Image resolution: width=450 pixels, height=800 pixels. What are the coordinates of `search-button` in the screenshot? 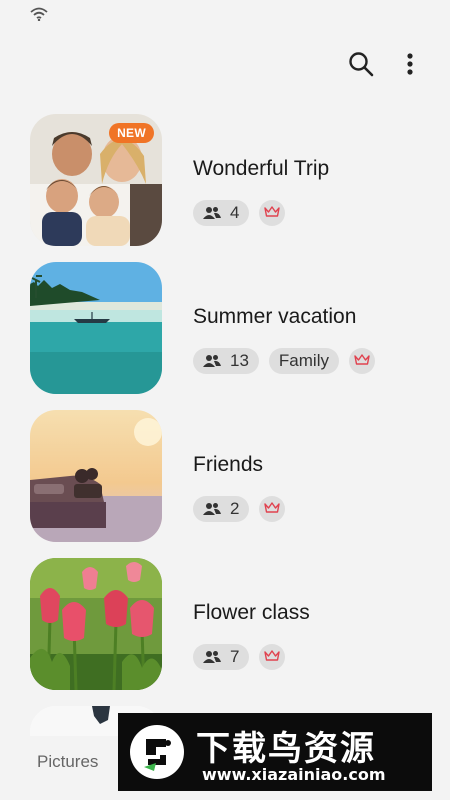 It's located at (361, 66).